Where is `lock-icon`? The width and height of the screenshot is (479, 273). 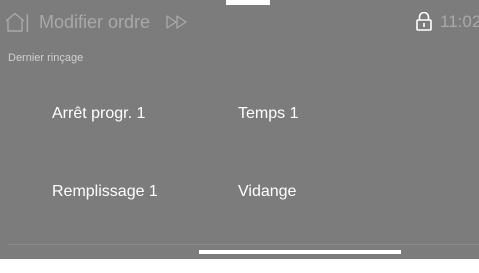
lock-icon is located at coordinates (424, 21).